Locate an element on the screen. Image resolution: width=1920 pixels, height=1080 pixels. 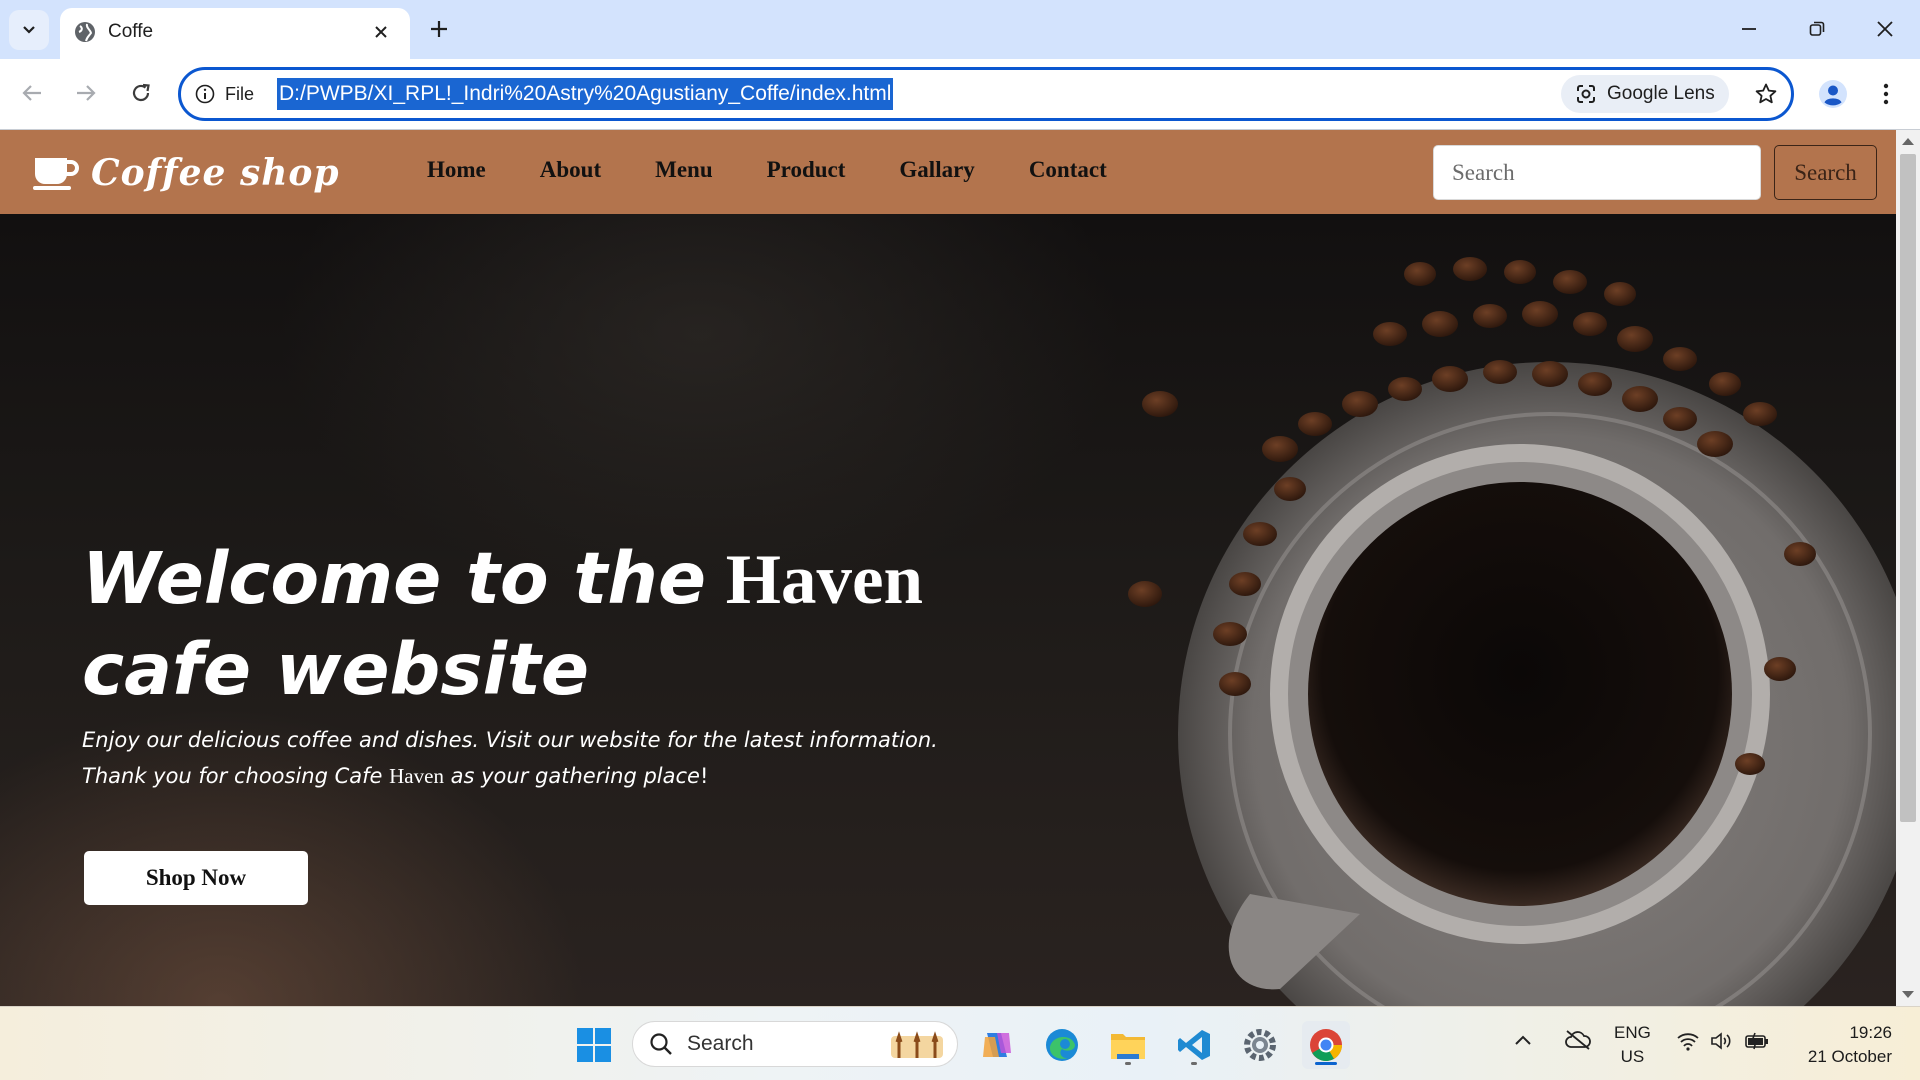
site-nav-links: Home About Menu Product Gallary Contact is located at coordinates (767, 170).